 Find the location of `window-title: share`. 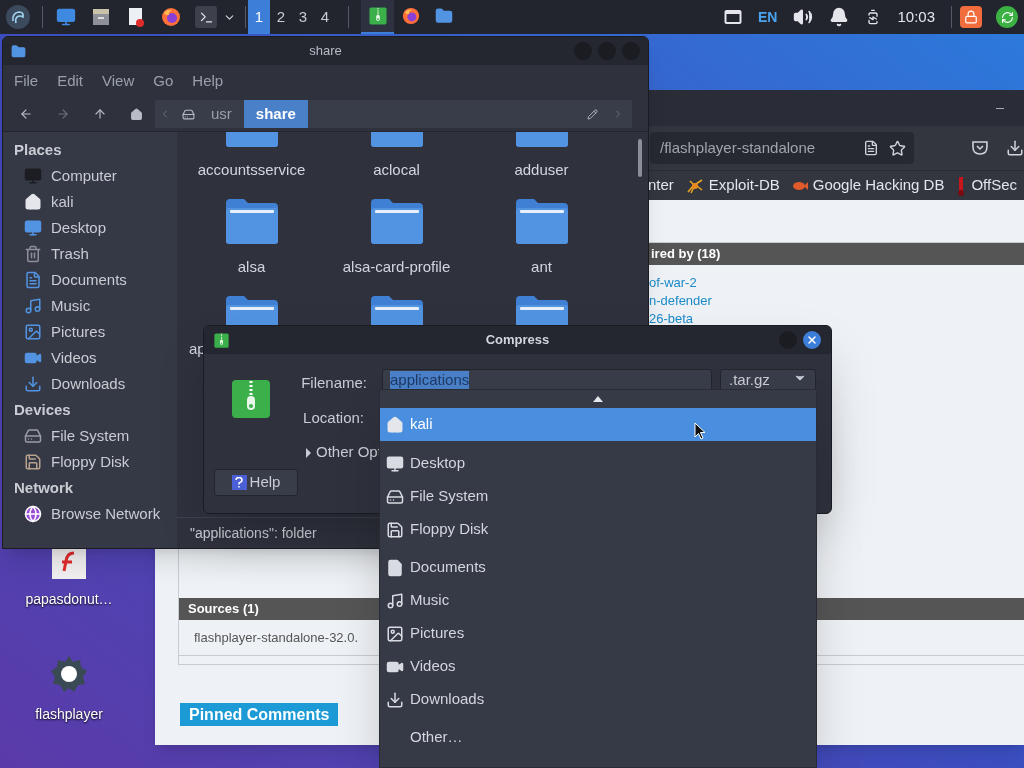

window-title: share is located at coordinates (325, 51).